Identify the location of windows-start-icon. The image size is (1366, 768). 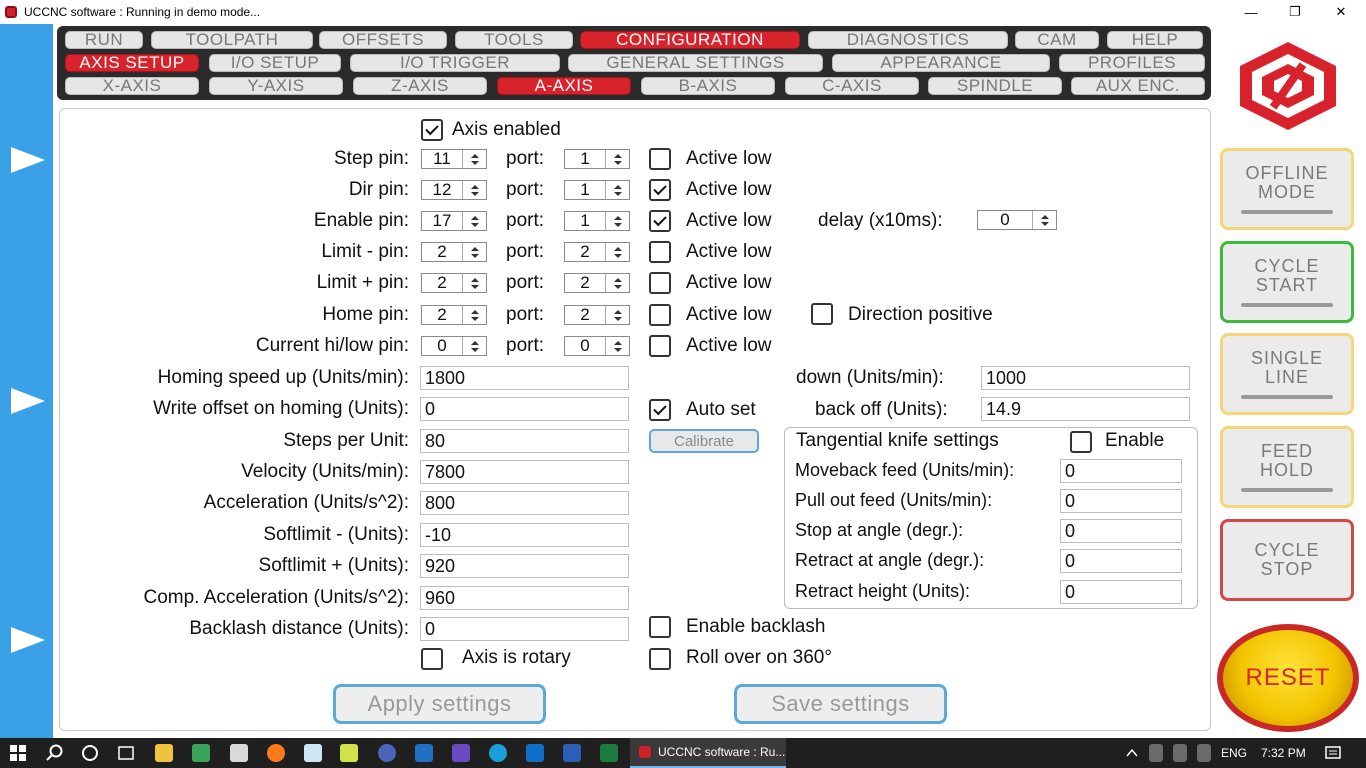
(18, 753).